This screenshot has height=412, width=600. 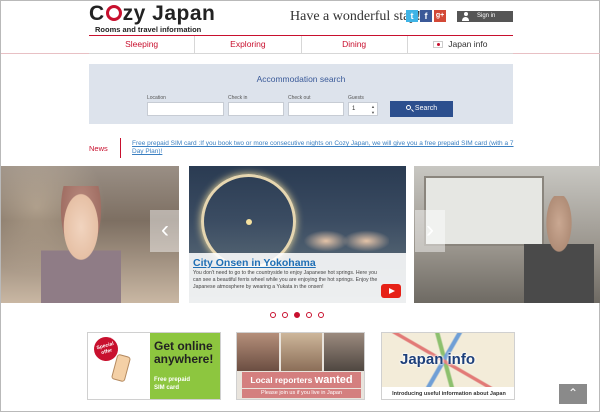 What do you see at coordinates (148, 29) in the screenshot?
I see `logo-subtitle: Rooms and travel information` at bounding box center [148, 29].